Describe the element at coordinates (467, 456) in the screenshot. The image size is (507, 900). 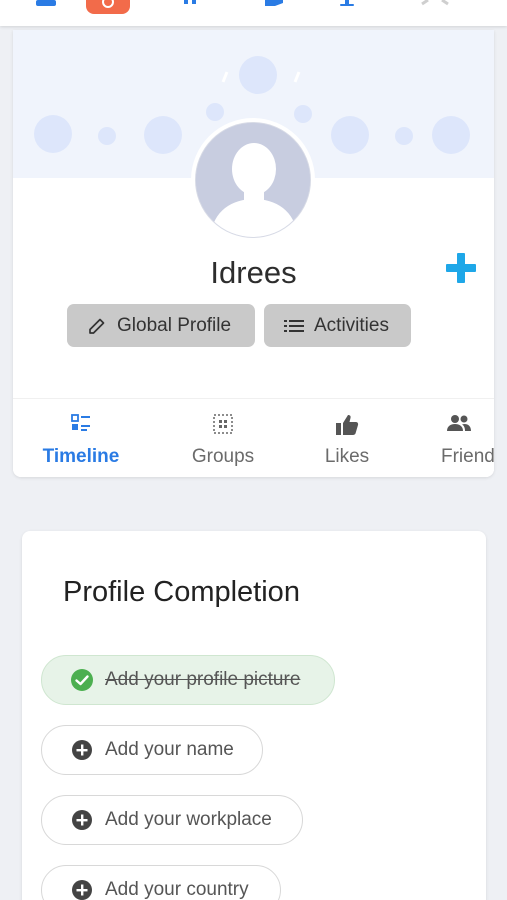
I see `tab-friends-label: Friend` at that location.